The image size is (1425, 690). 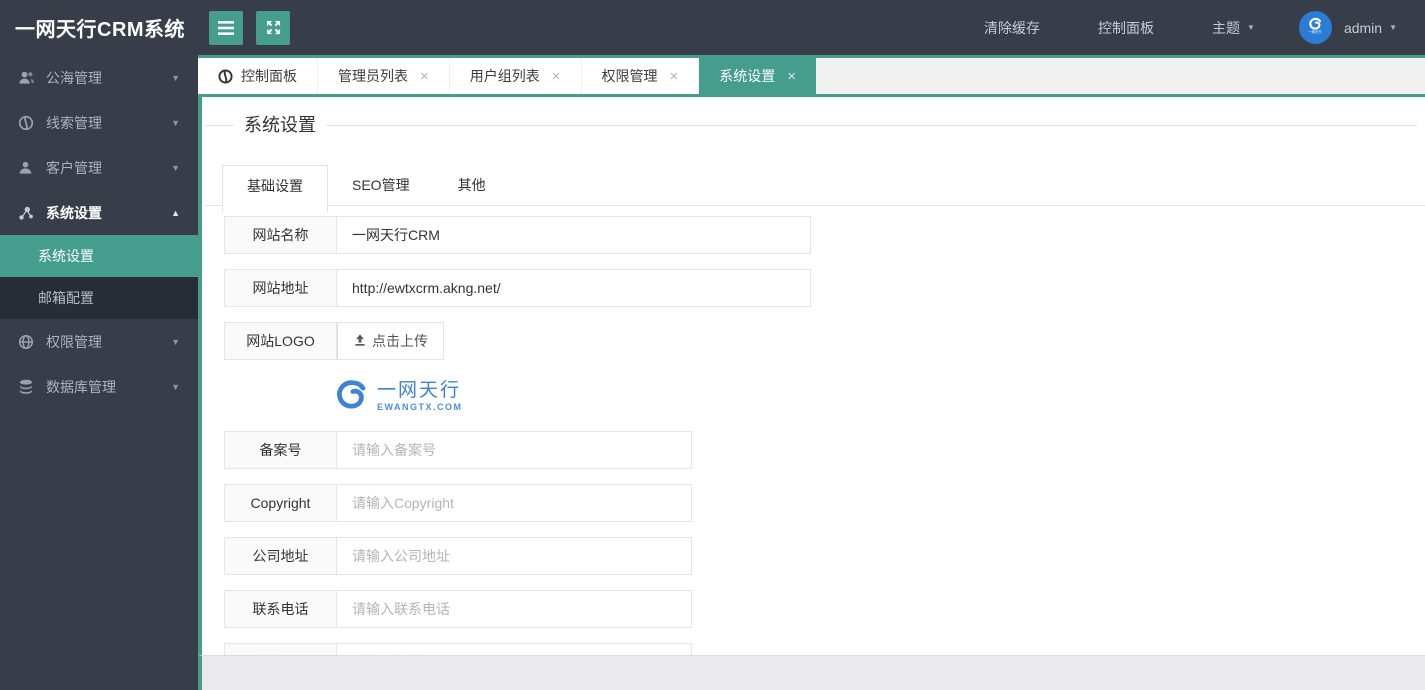 I want to click on logo-text: 一网天行, so click(x=419, y=390).